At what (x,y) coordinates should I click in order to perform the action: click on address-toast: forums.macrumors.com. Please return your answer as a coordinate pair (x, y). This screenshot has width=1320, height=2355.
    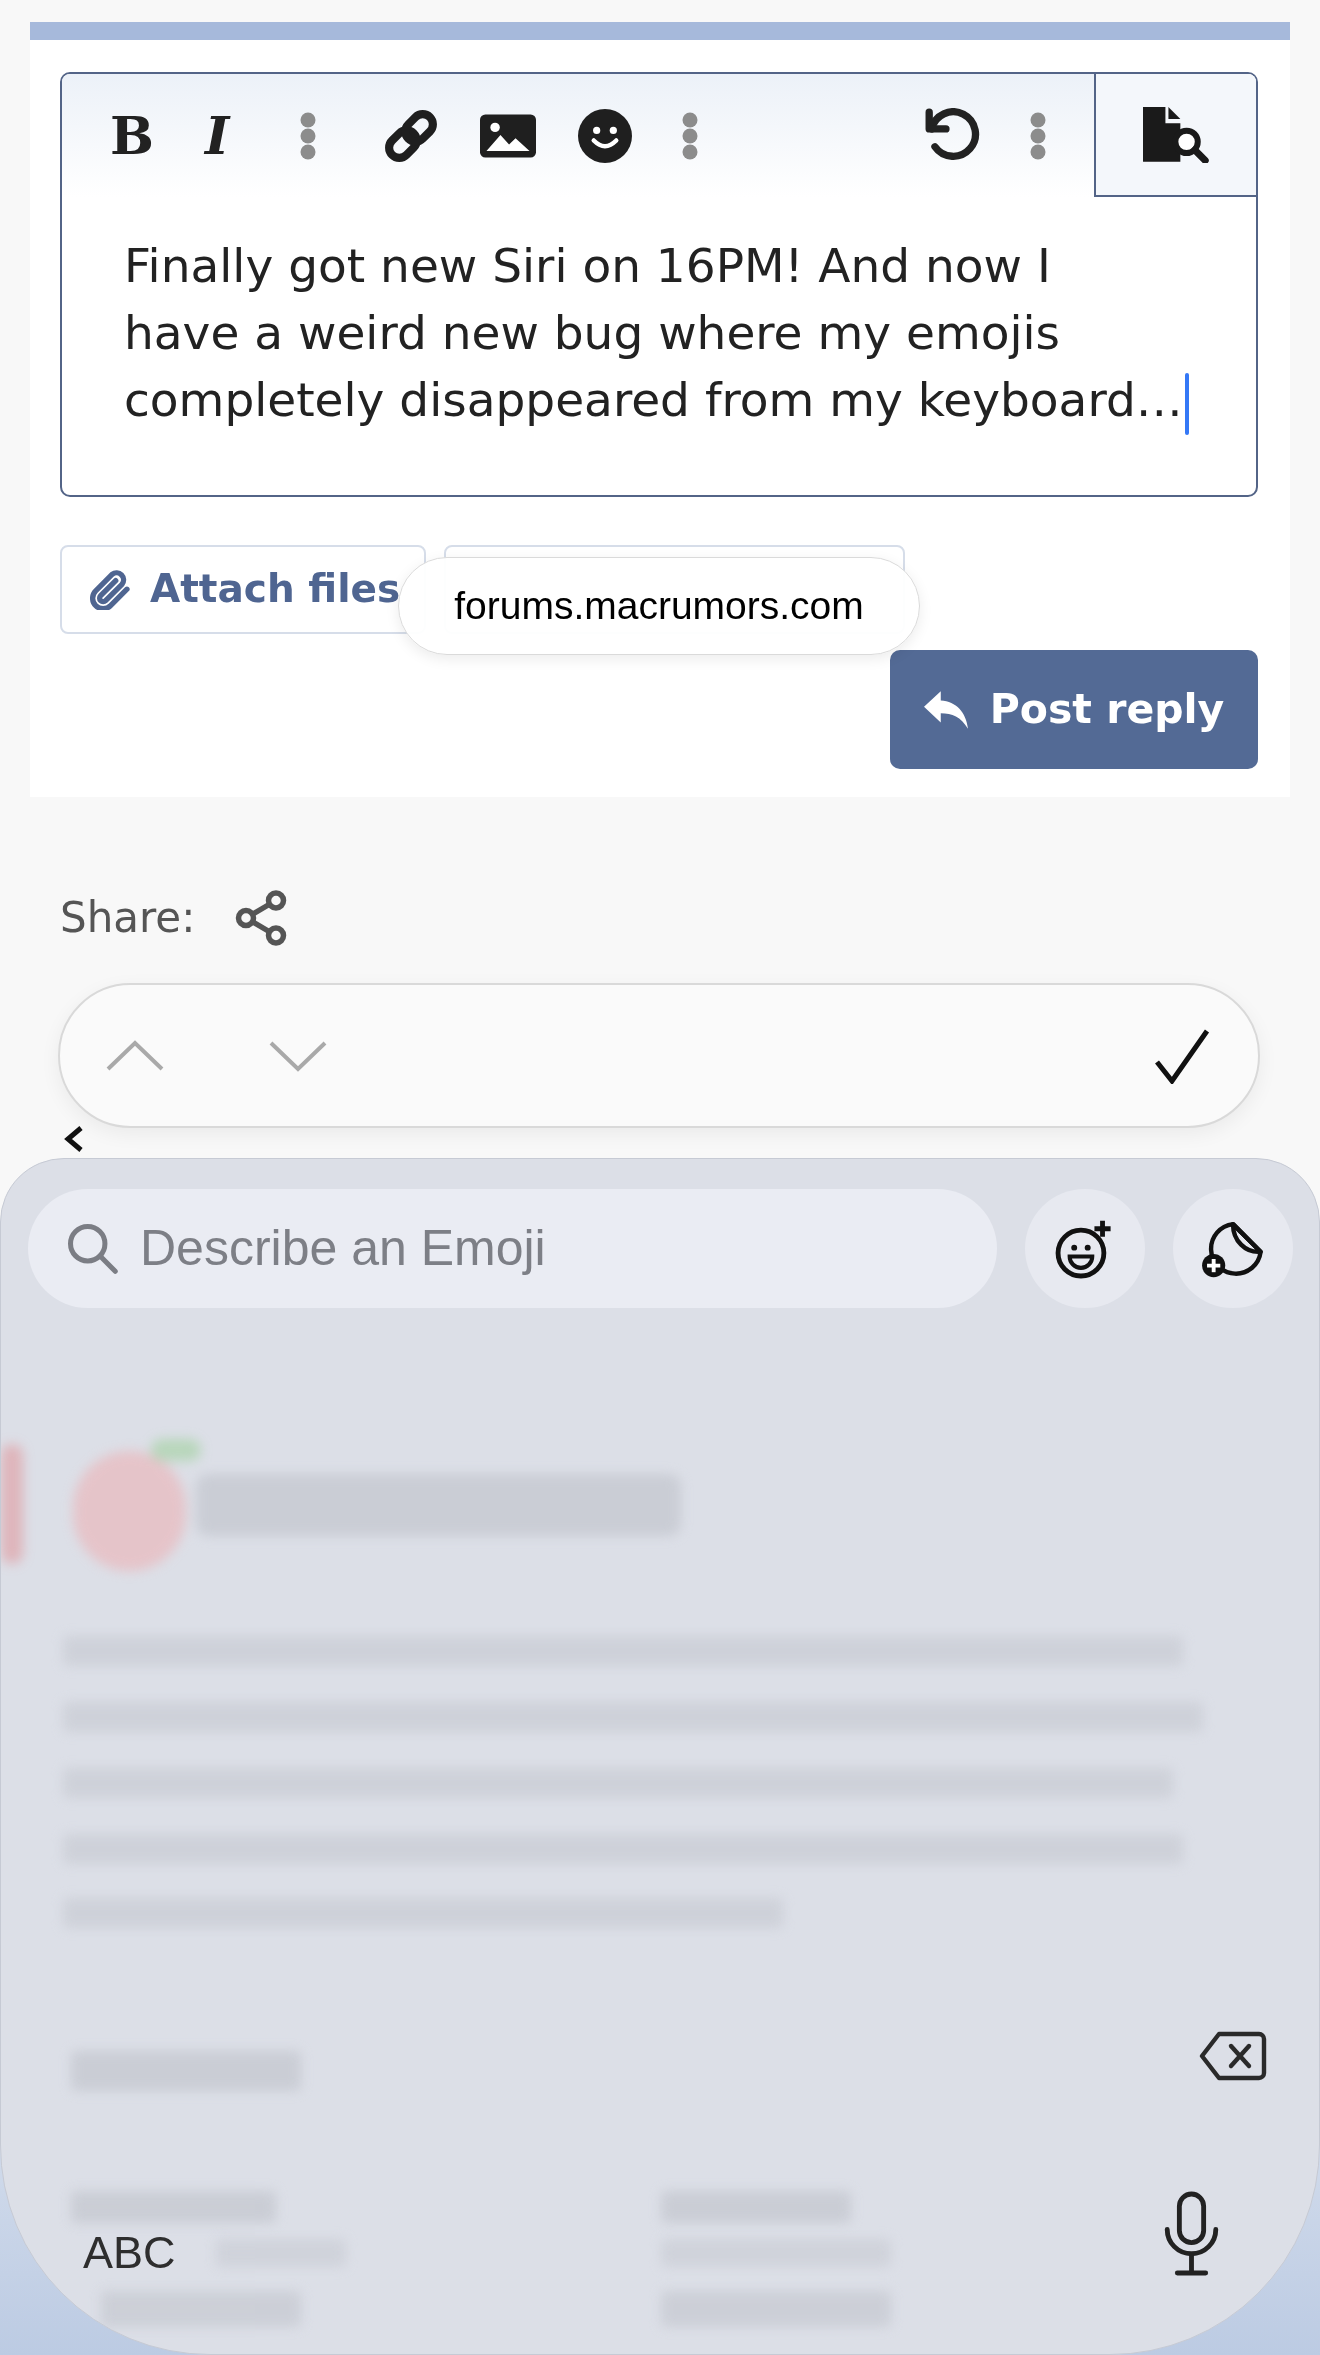
    Looking at the image, I should click on (659, 606).